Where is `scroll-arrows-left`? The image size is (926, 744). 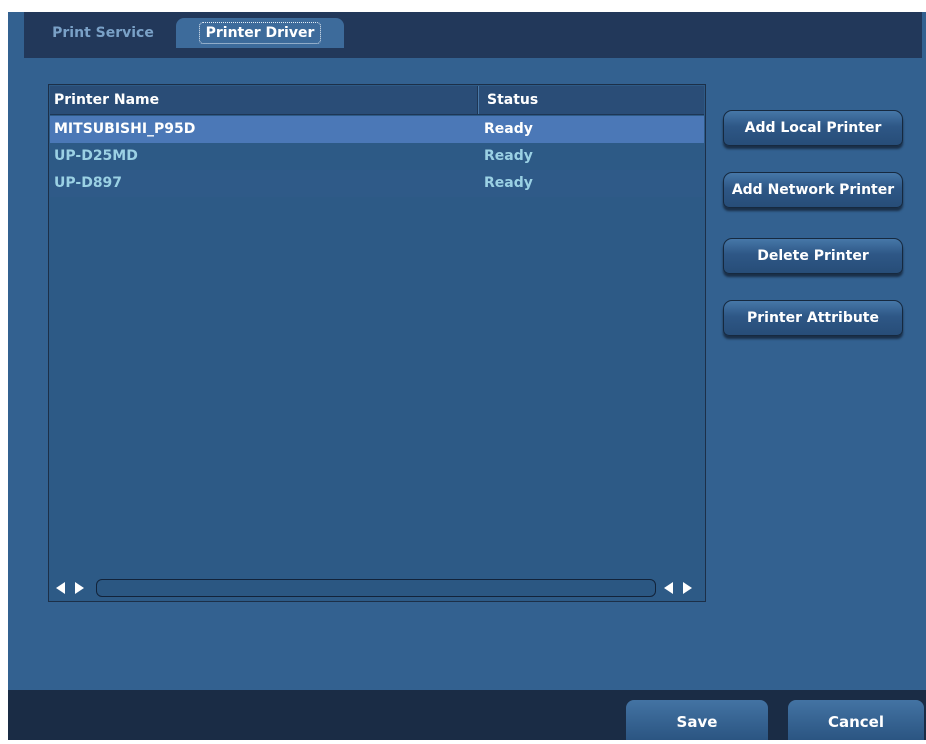
scroll-arrows-left is located at coordinates (72, 588).